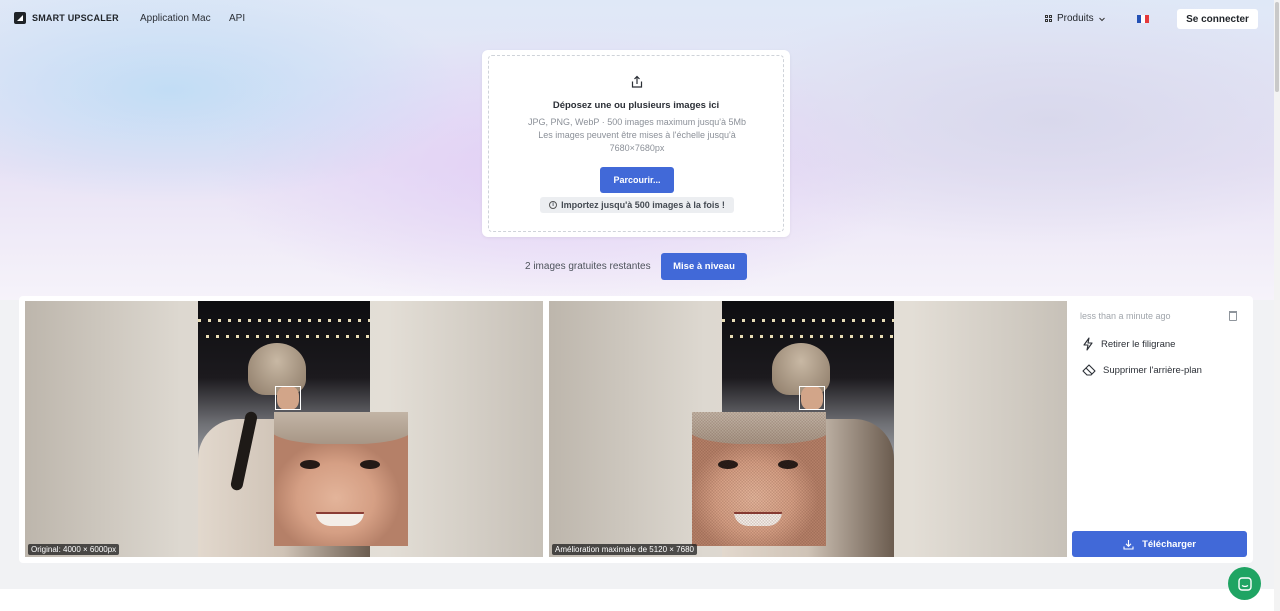 The image size is (1280, 611). I want to click on brand-logo: SMART UPSCALER, so click(66, 18).